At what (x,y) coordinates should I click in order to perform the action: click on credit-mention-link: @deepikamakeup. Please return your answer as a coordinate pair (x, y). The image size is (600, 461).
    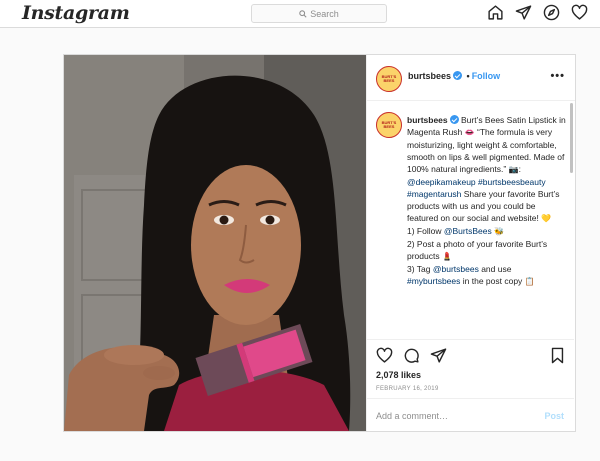
    Looking at the image, I should click on (441, 182).